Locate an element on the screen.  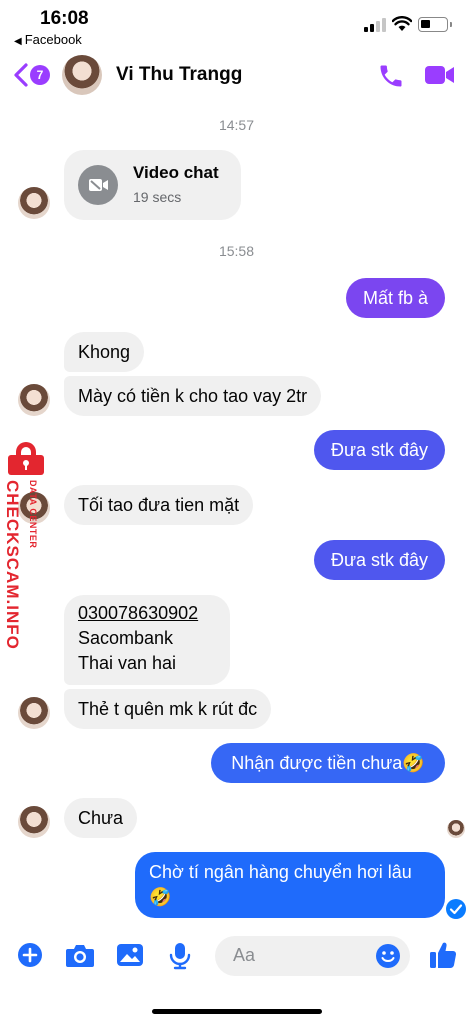
message-composer is located at coordinates (236, 956).